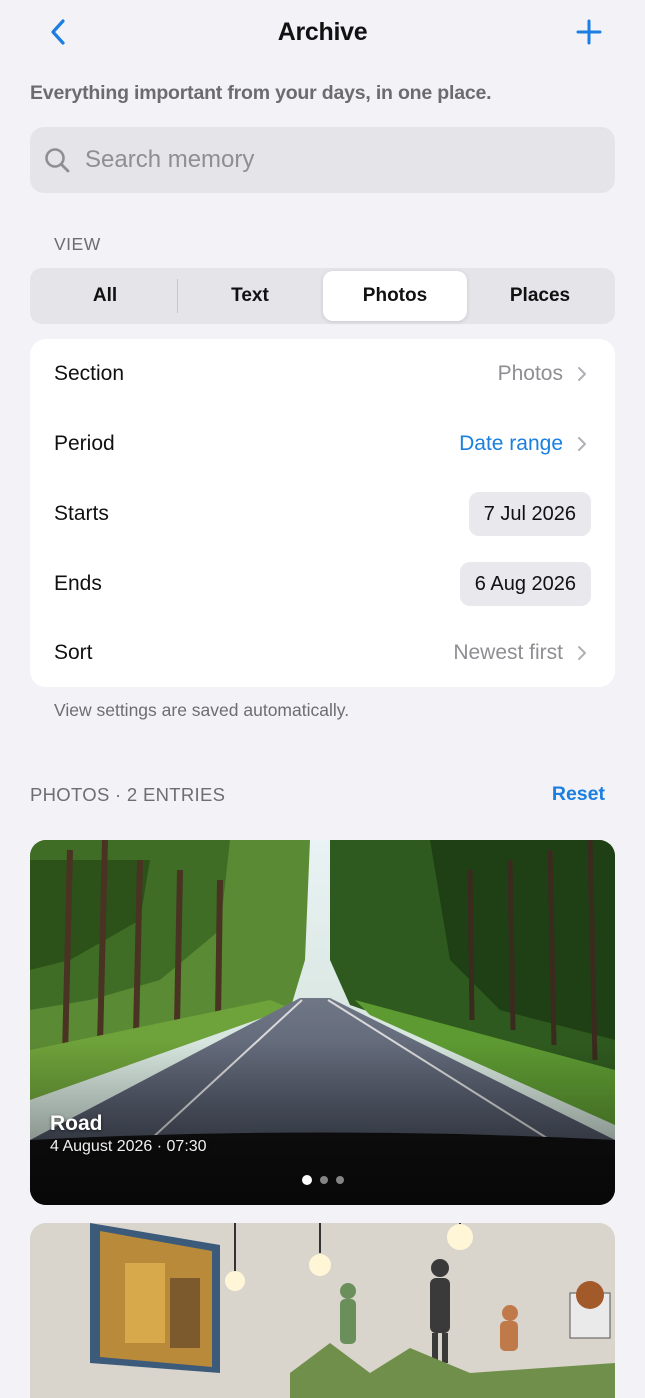  What do you see at coordinates (322, 374) in the screenshot?
I see `section-row: Section Photos` at bounding box center [322, 374].